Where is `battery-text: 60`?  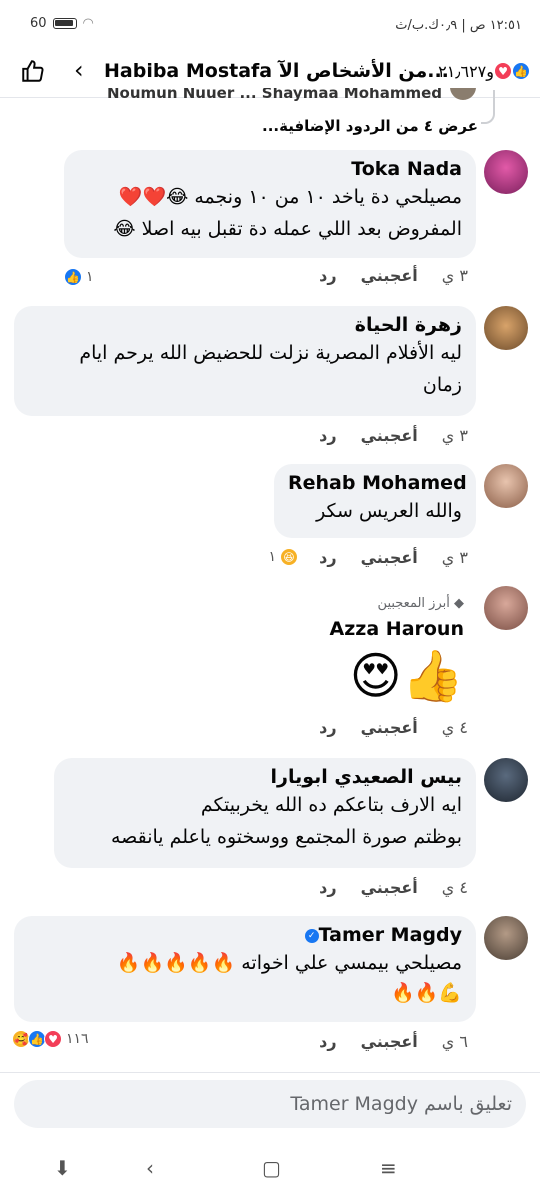
battery-text: 60 is located at coordinates (38, 23).